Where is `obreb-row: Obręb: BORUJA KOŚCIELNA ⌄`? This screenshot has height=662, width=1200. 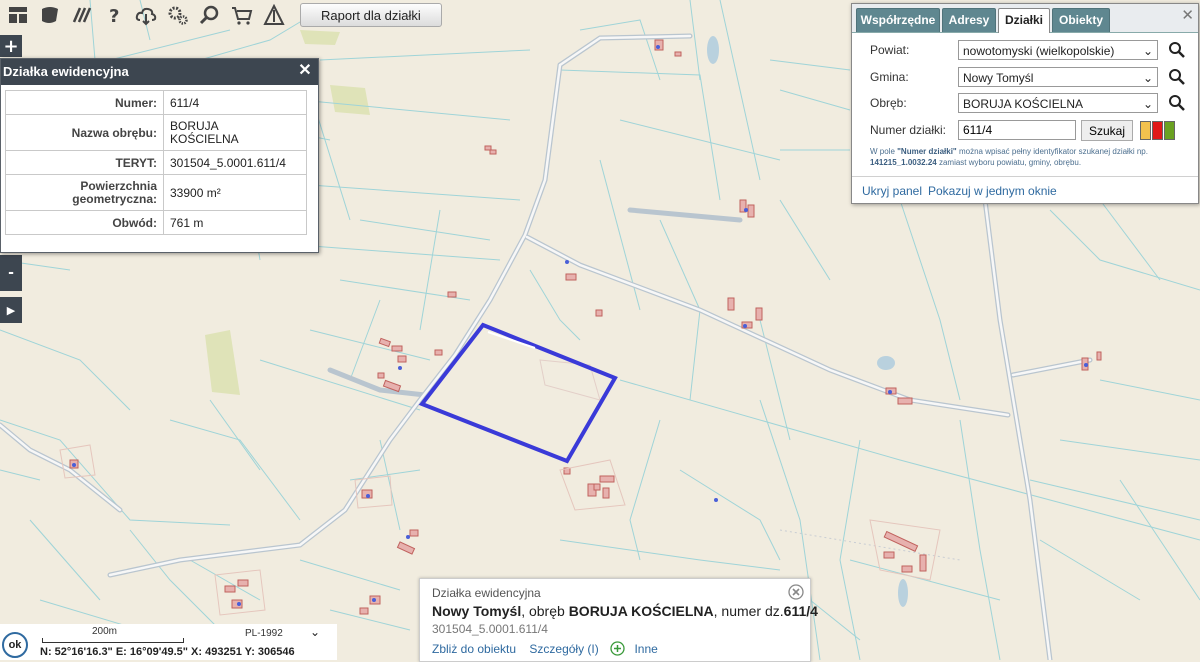
obreb-row: Obręb: BORUJA KOŚCIELNA ⌄ is located at coordinates (1025, 104).